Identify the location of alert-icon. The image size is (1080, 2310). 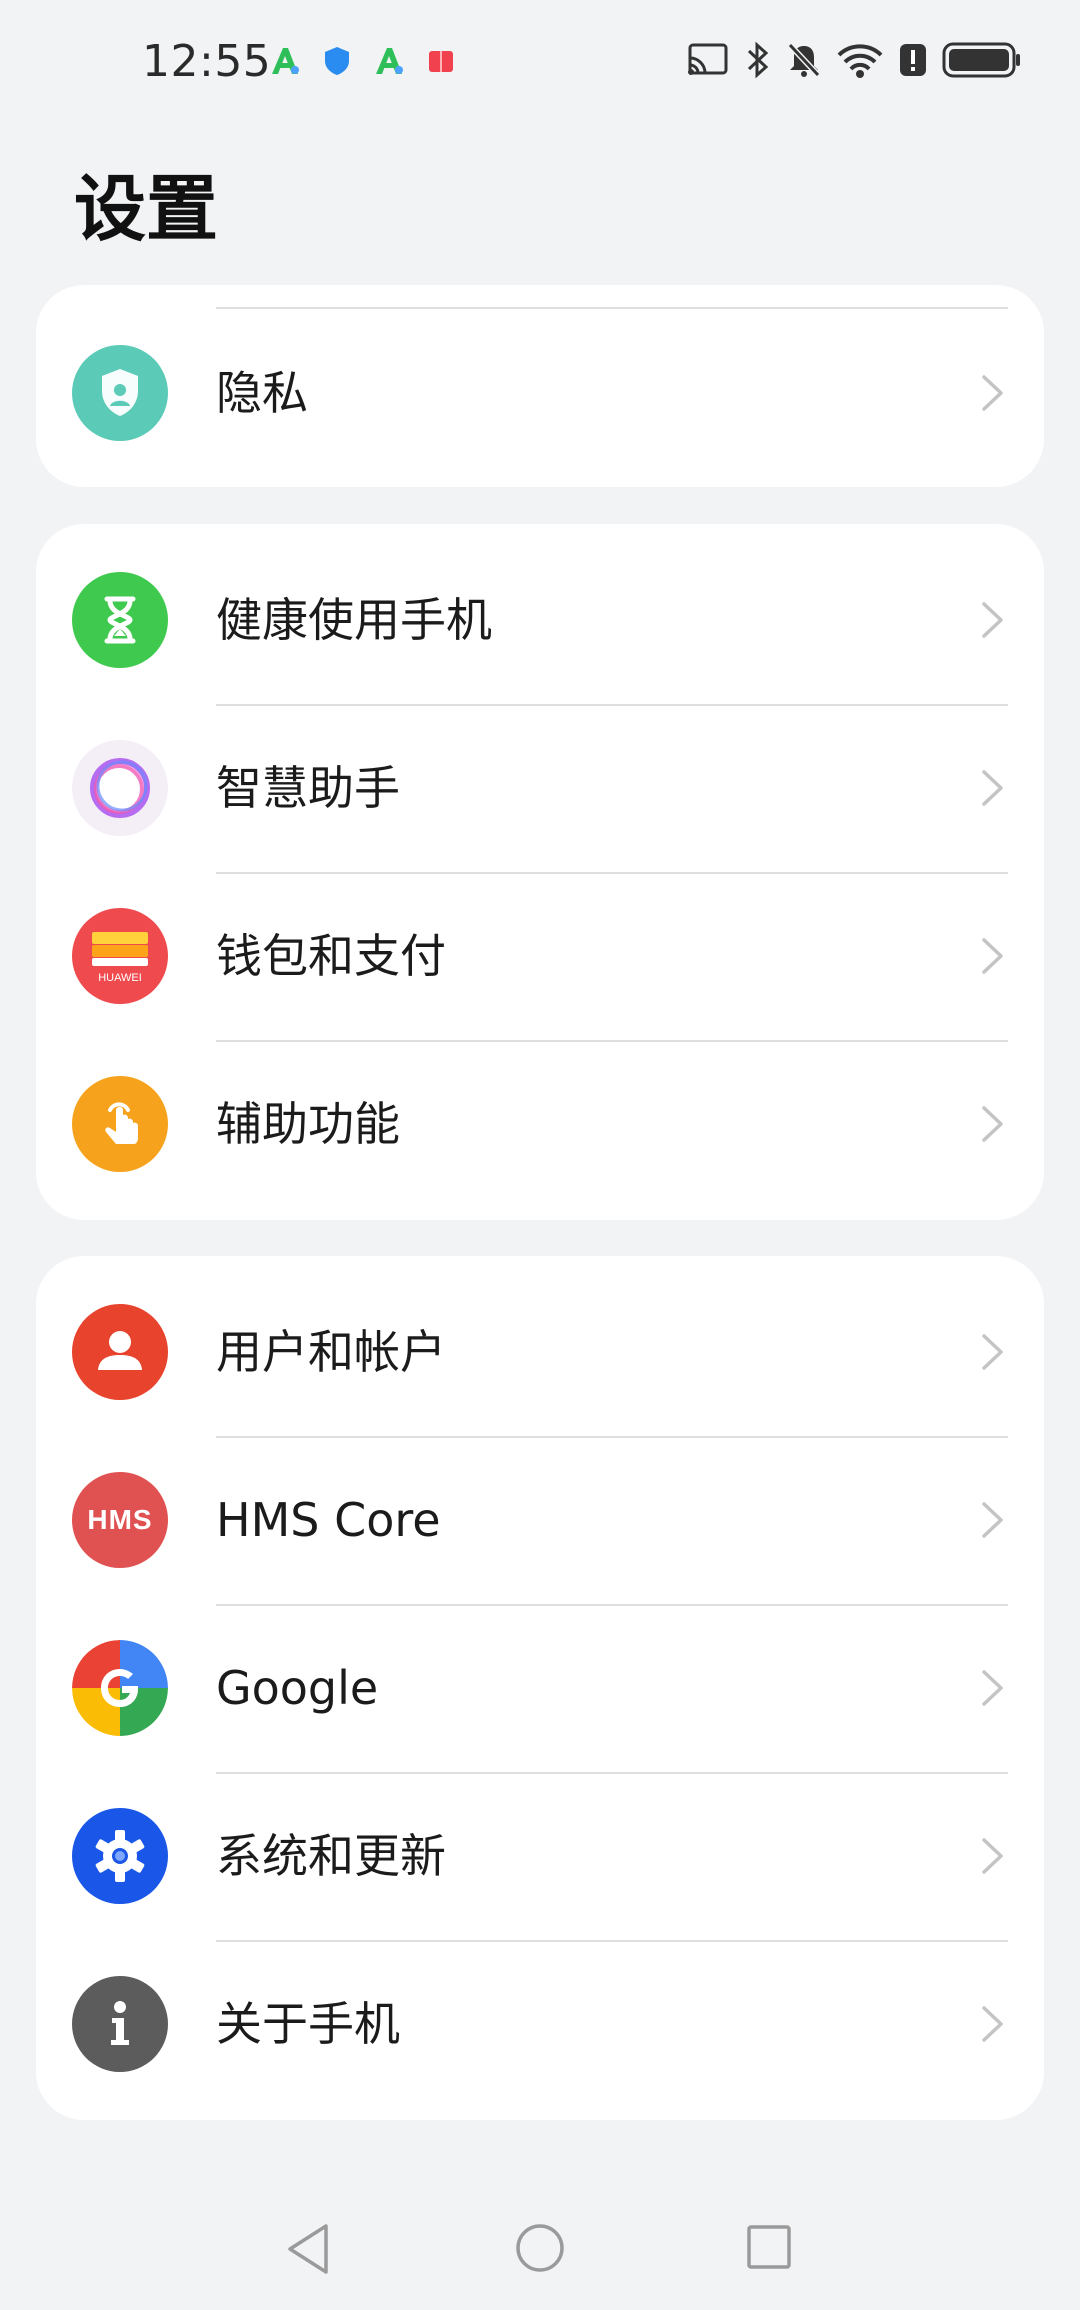
(913, 62).